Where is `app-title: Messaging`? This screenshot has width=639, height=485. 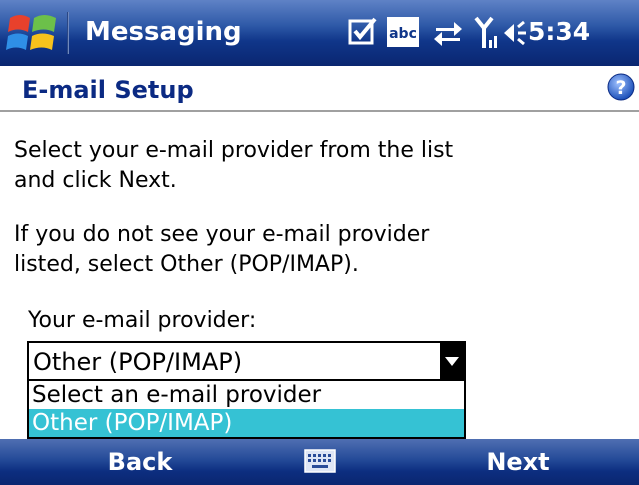
app-title: Messaging is located at coordinates (163, 32).